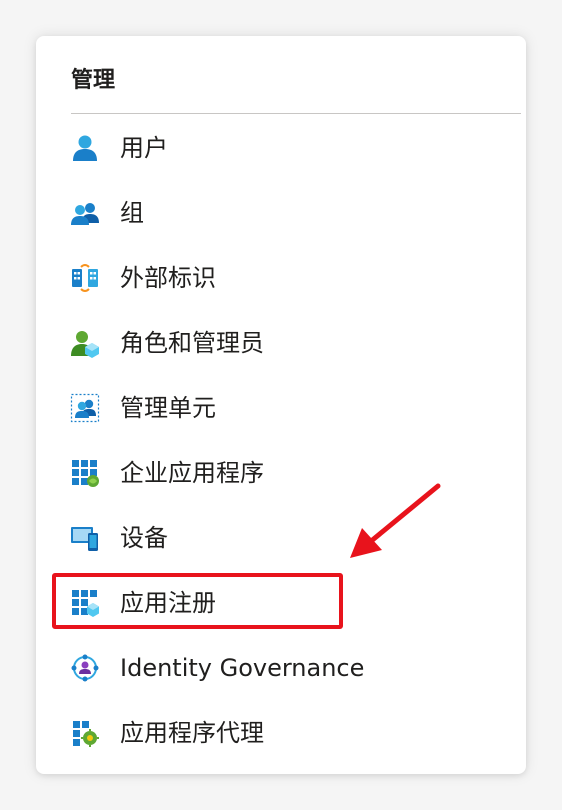  I want to click on section-title: 管理, so click(93, 80).